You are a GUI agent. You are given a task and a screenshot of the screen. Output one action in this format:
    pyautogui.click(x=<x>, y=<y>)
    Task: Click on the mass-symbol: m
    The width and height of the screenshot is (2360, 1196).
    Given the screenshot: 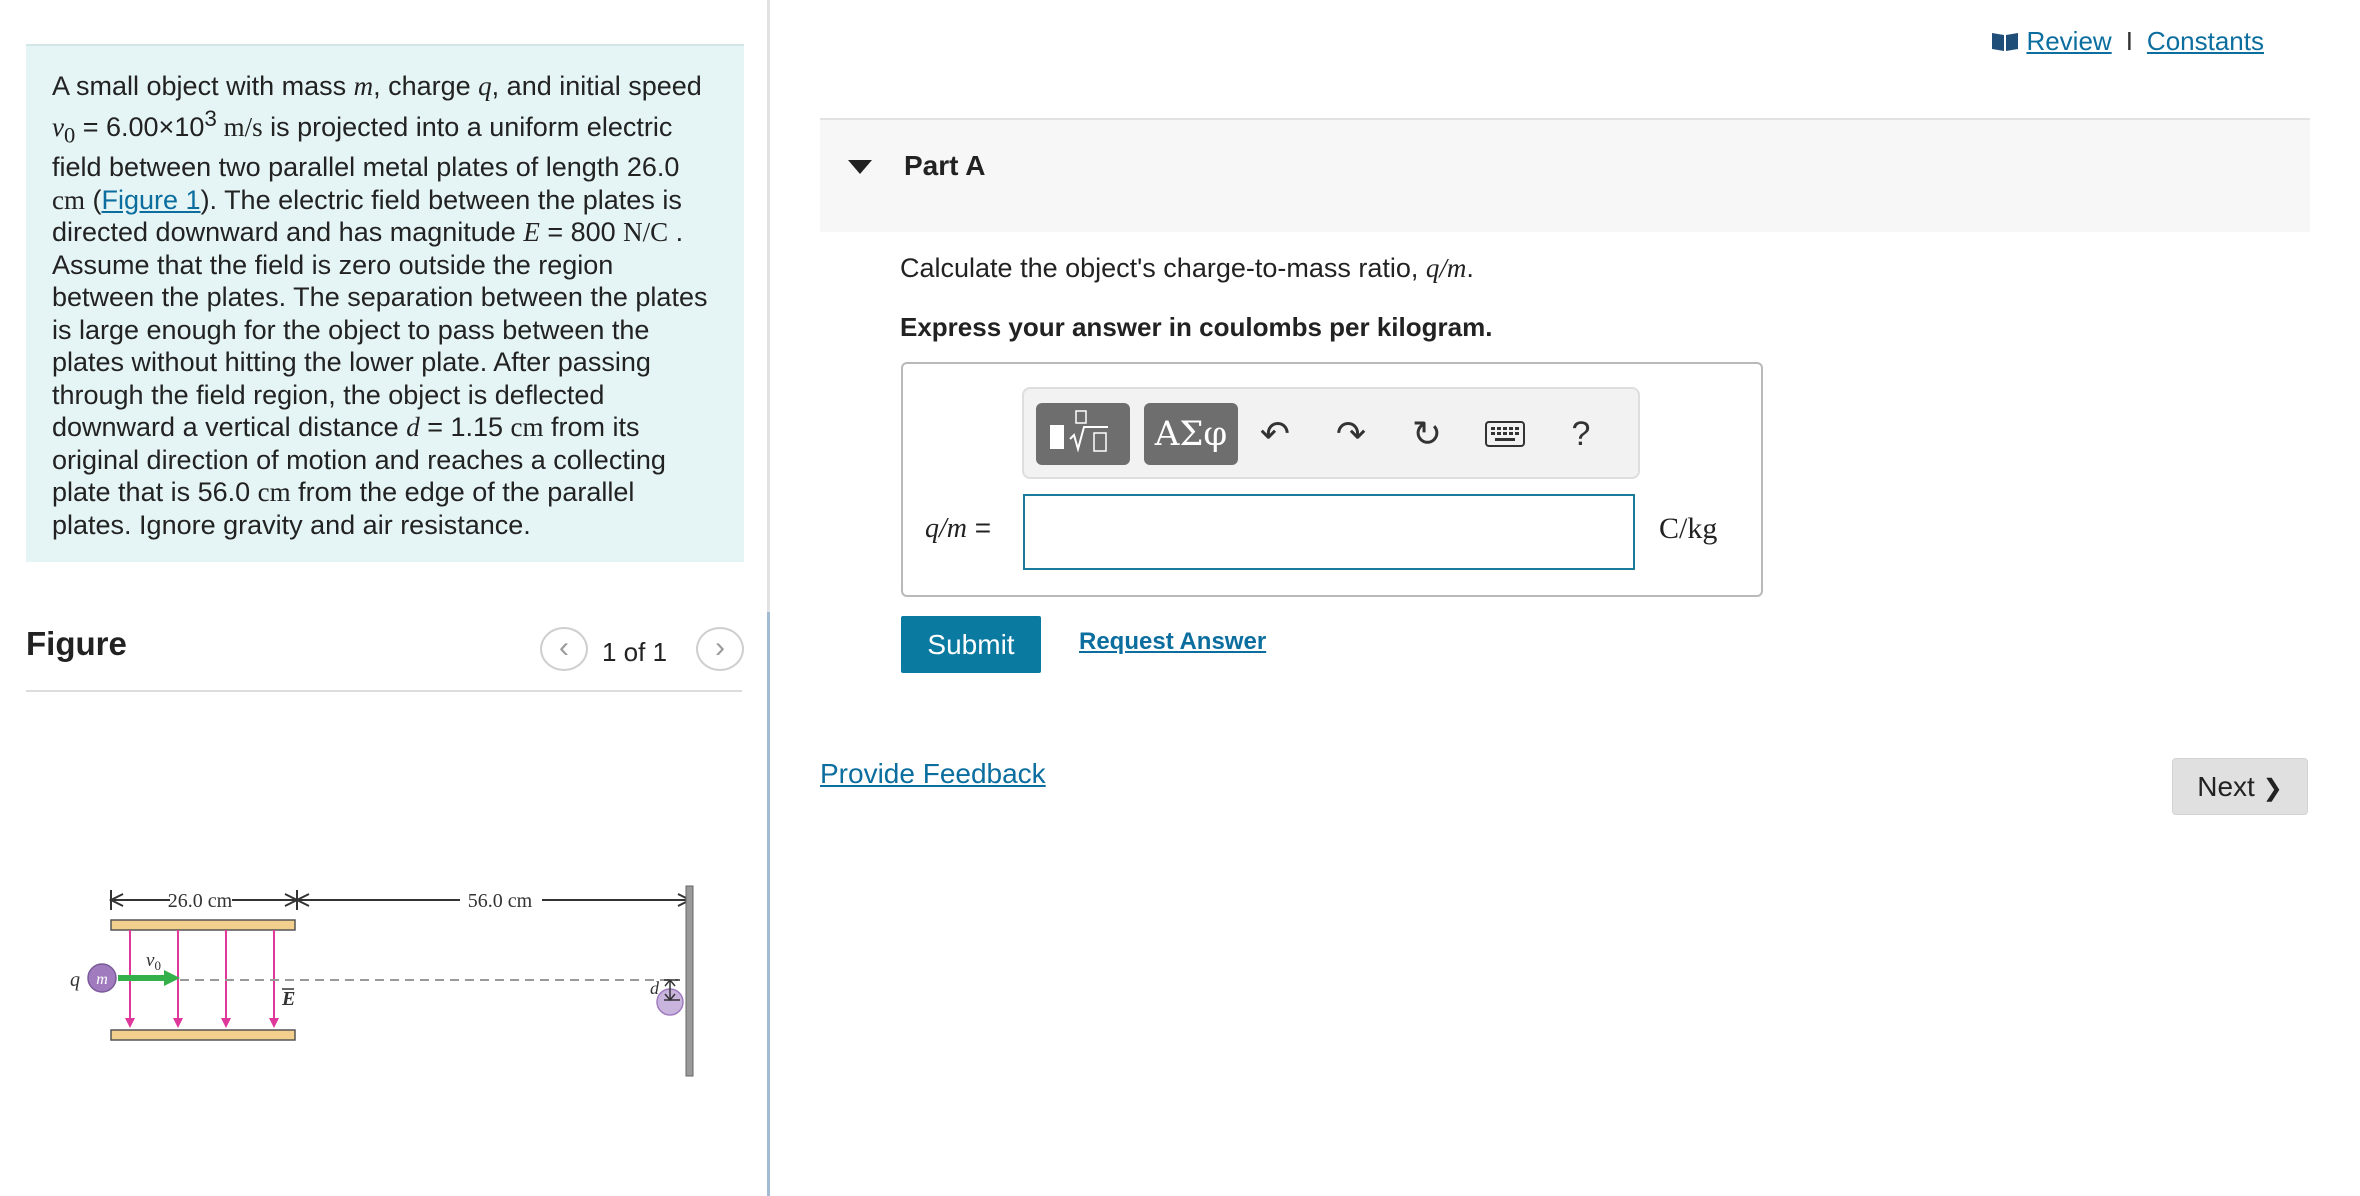 What is the action you would take?
    pyautogui.click(x=363, y=86)
    